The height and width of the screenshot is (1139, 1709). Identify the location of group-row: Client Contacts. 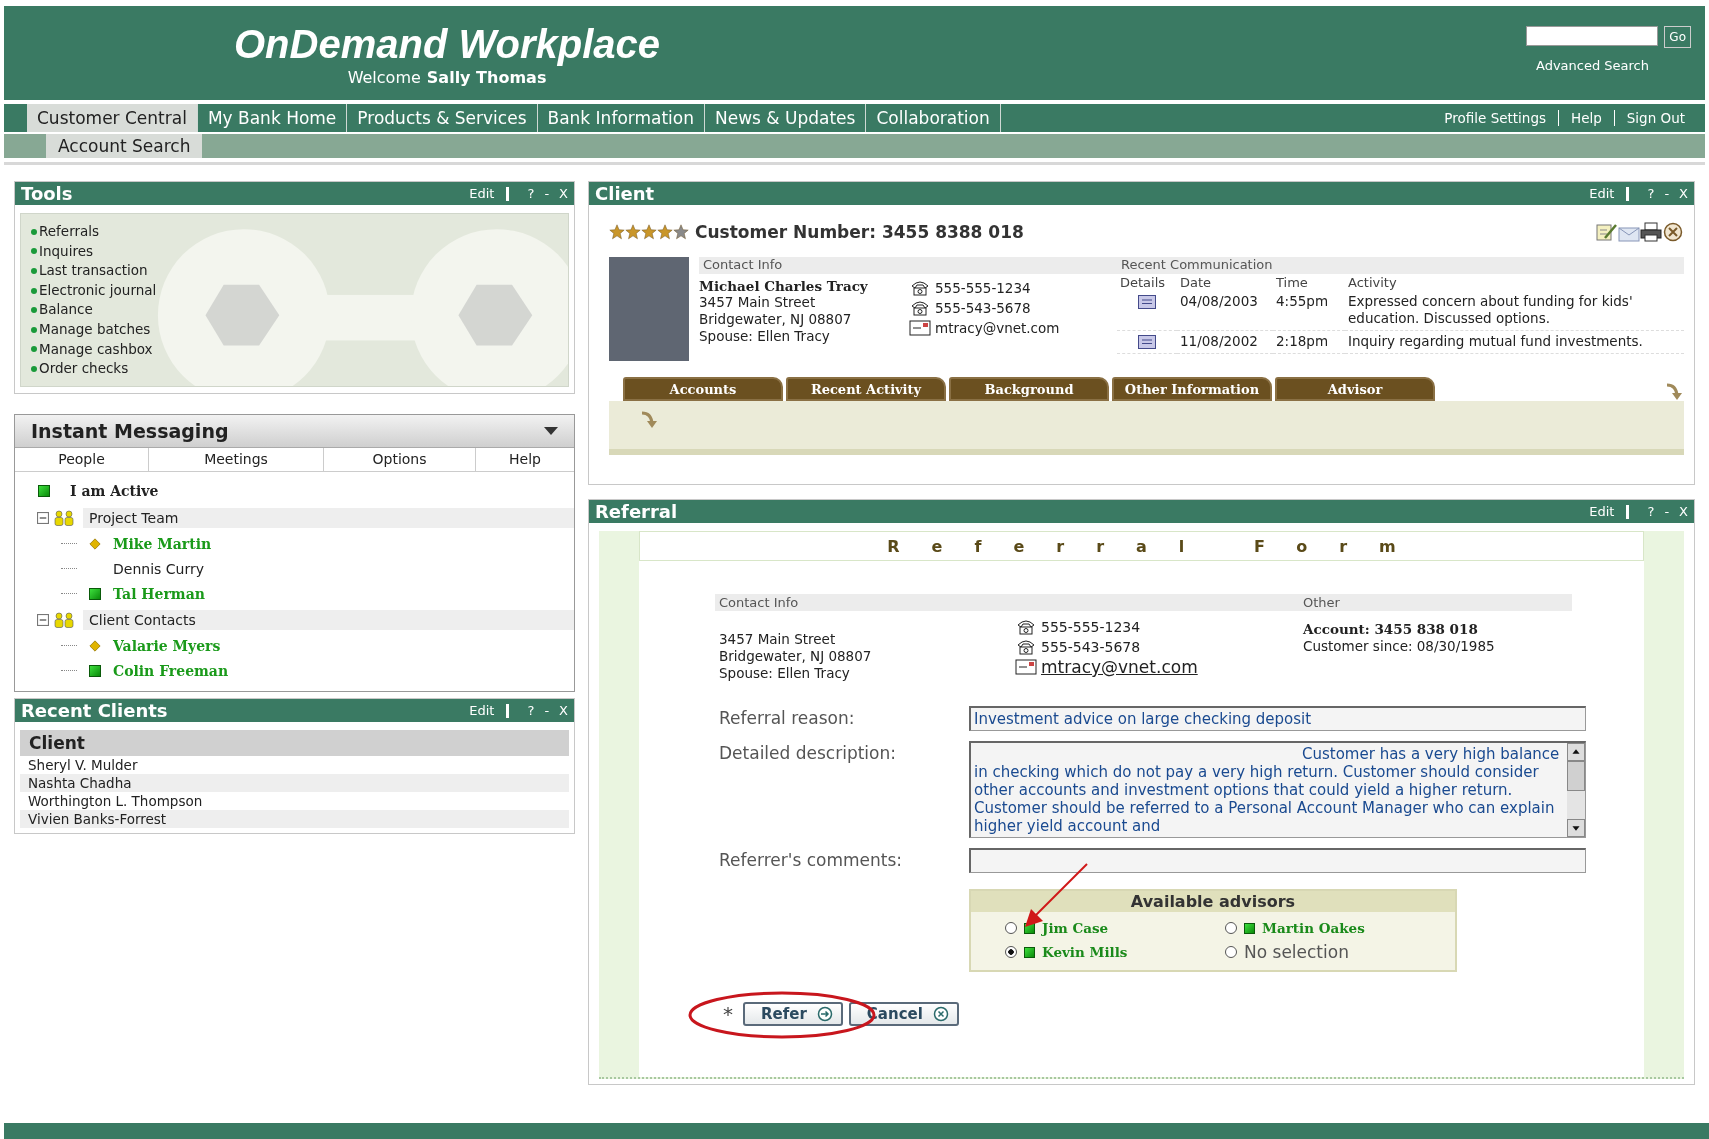
(294, 619).